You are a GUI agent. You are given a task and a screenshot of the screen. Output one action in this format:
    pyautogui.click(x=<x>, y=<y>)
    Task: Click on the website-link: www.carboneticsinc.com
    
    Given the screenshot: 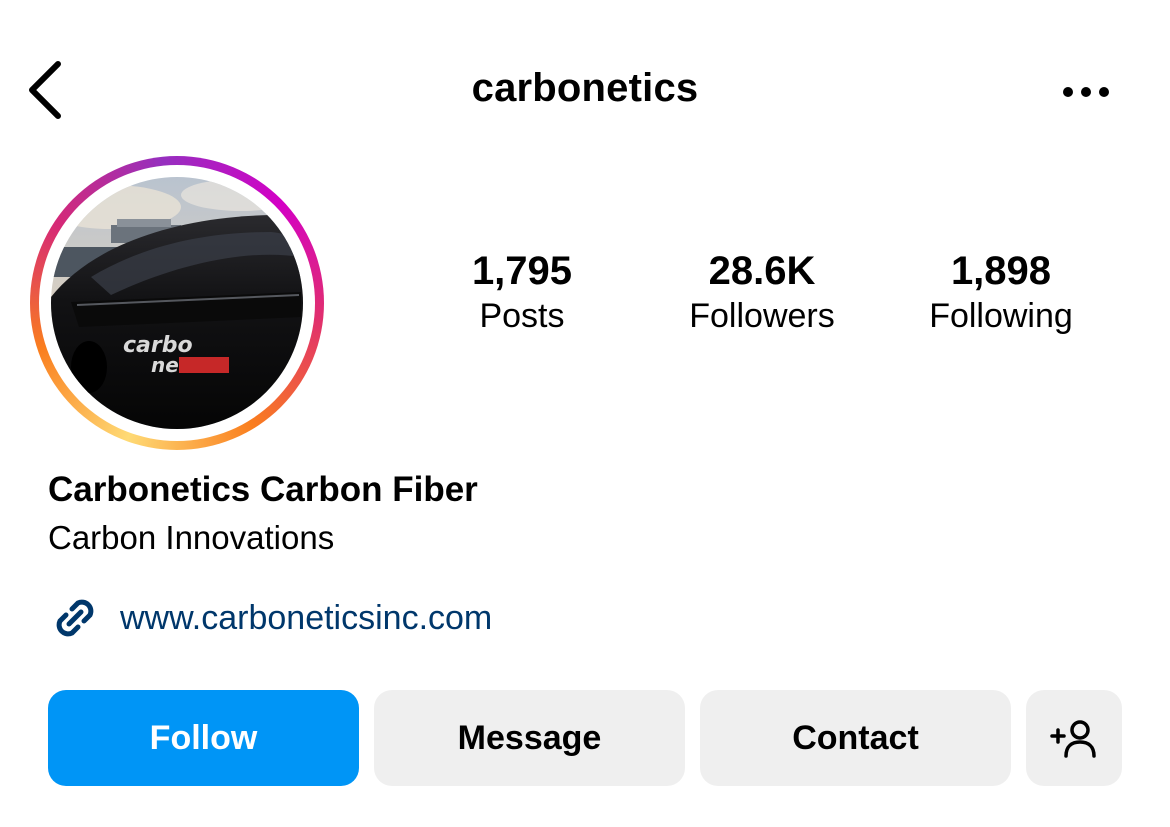 What is the action you would take?
    pyautogui.click(x=270, y=618)
    